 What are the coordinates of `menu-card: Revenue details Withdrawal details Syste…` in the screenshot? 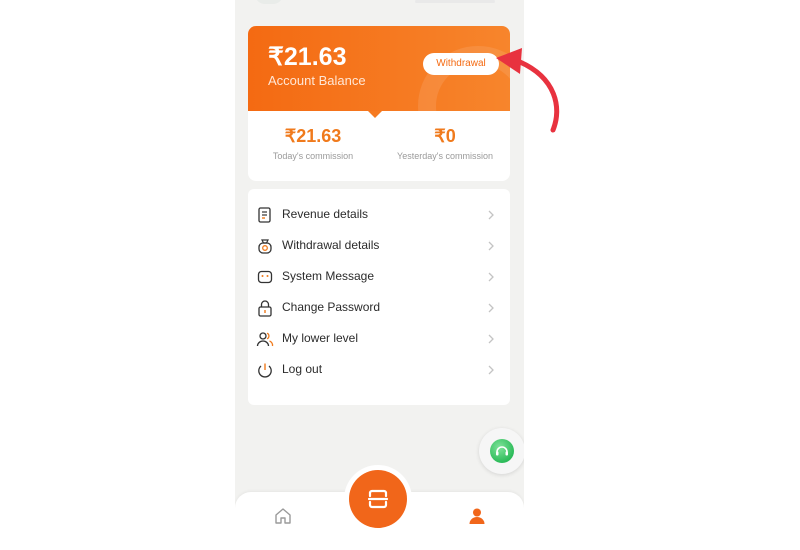 It's located at (379, 297).